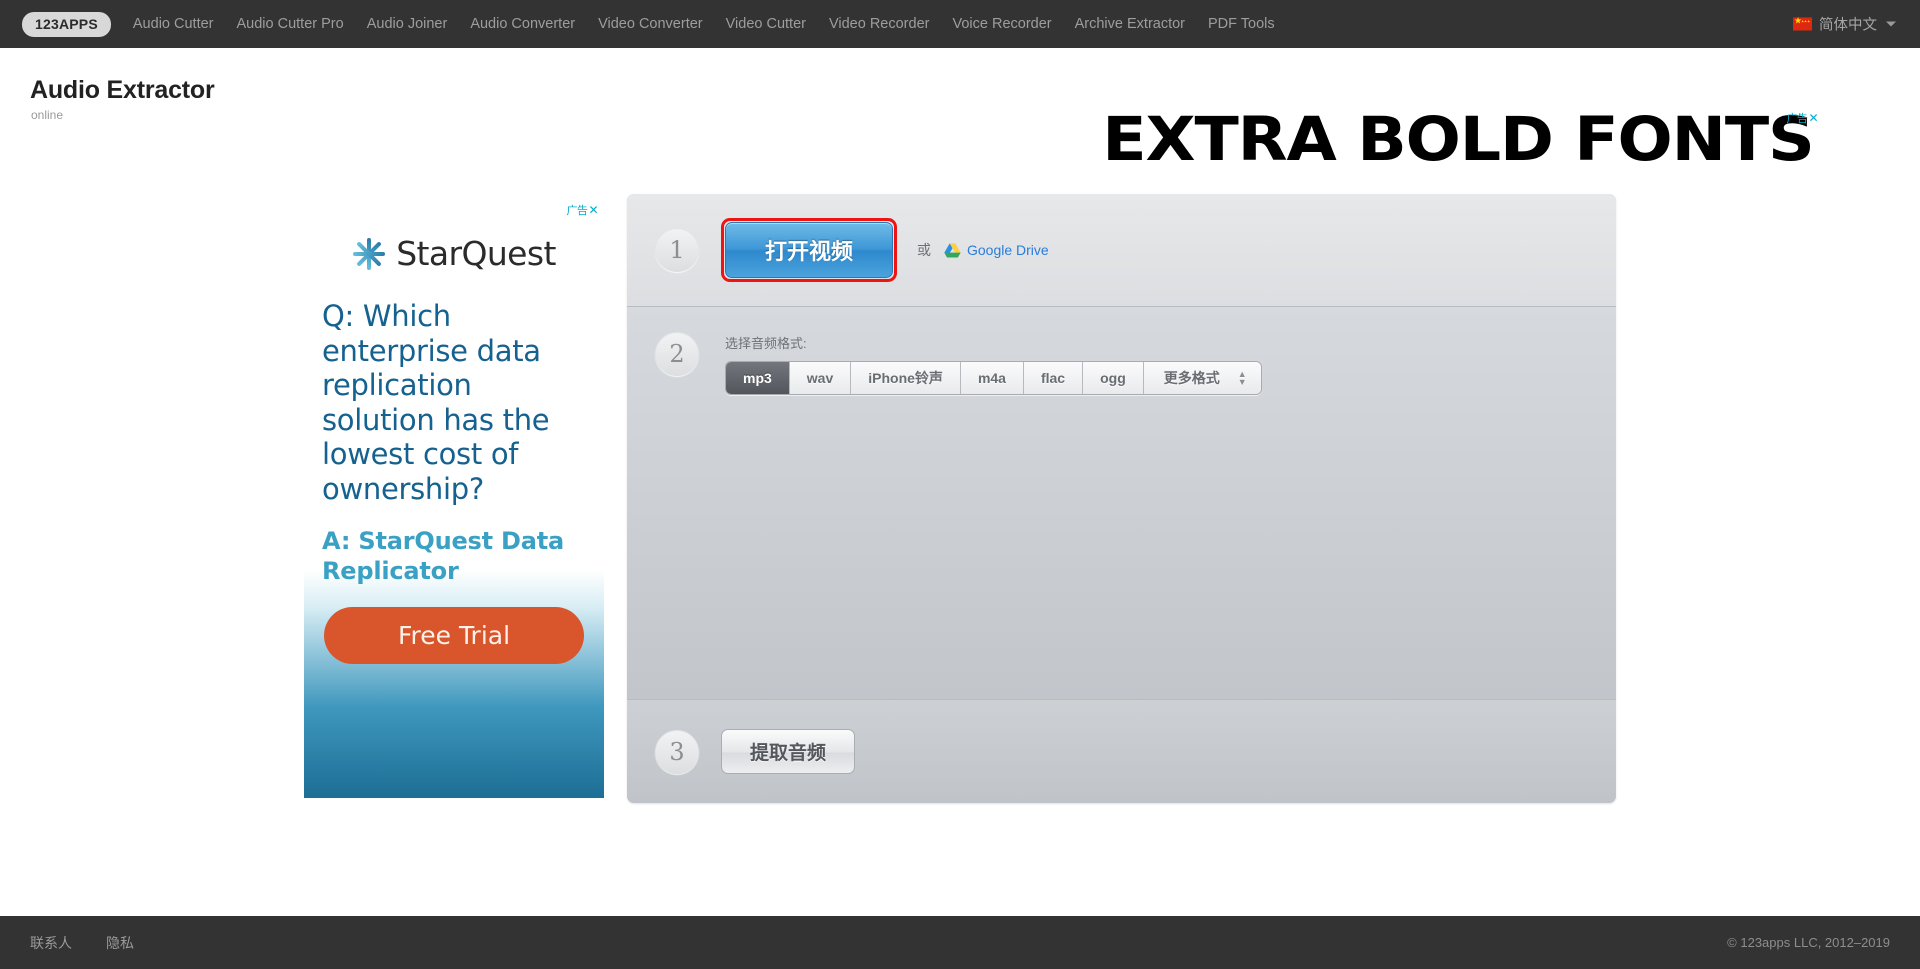  Describe the element at coordinates (1813, 118) in the screenshot. I see `banner-ad-close-icon: ✕` at that location.